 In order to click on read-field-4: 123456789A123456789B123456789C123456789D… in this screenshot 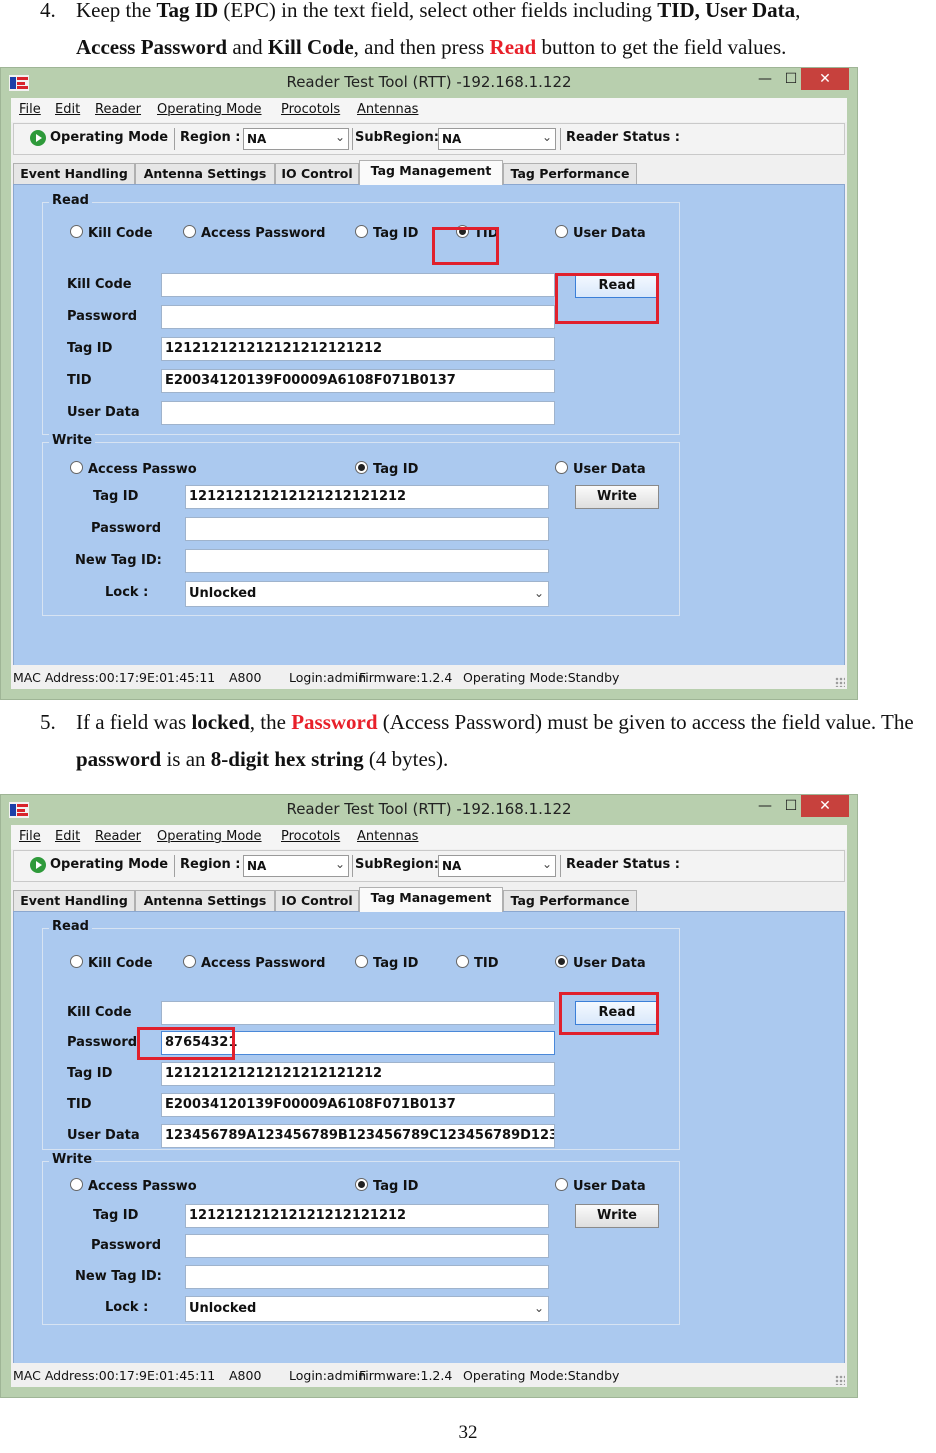, I will do `click(358, 1136)`.